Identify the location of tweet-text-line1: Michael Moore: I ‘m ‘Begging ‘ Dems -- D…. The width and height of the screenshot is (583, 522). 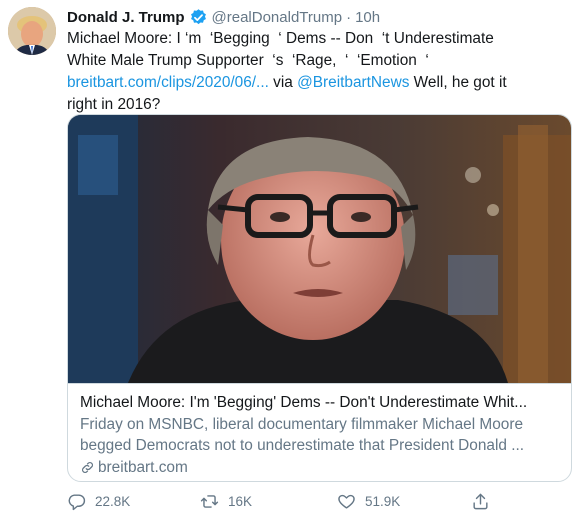
(280, 38).